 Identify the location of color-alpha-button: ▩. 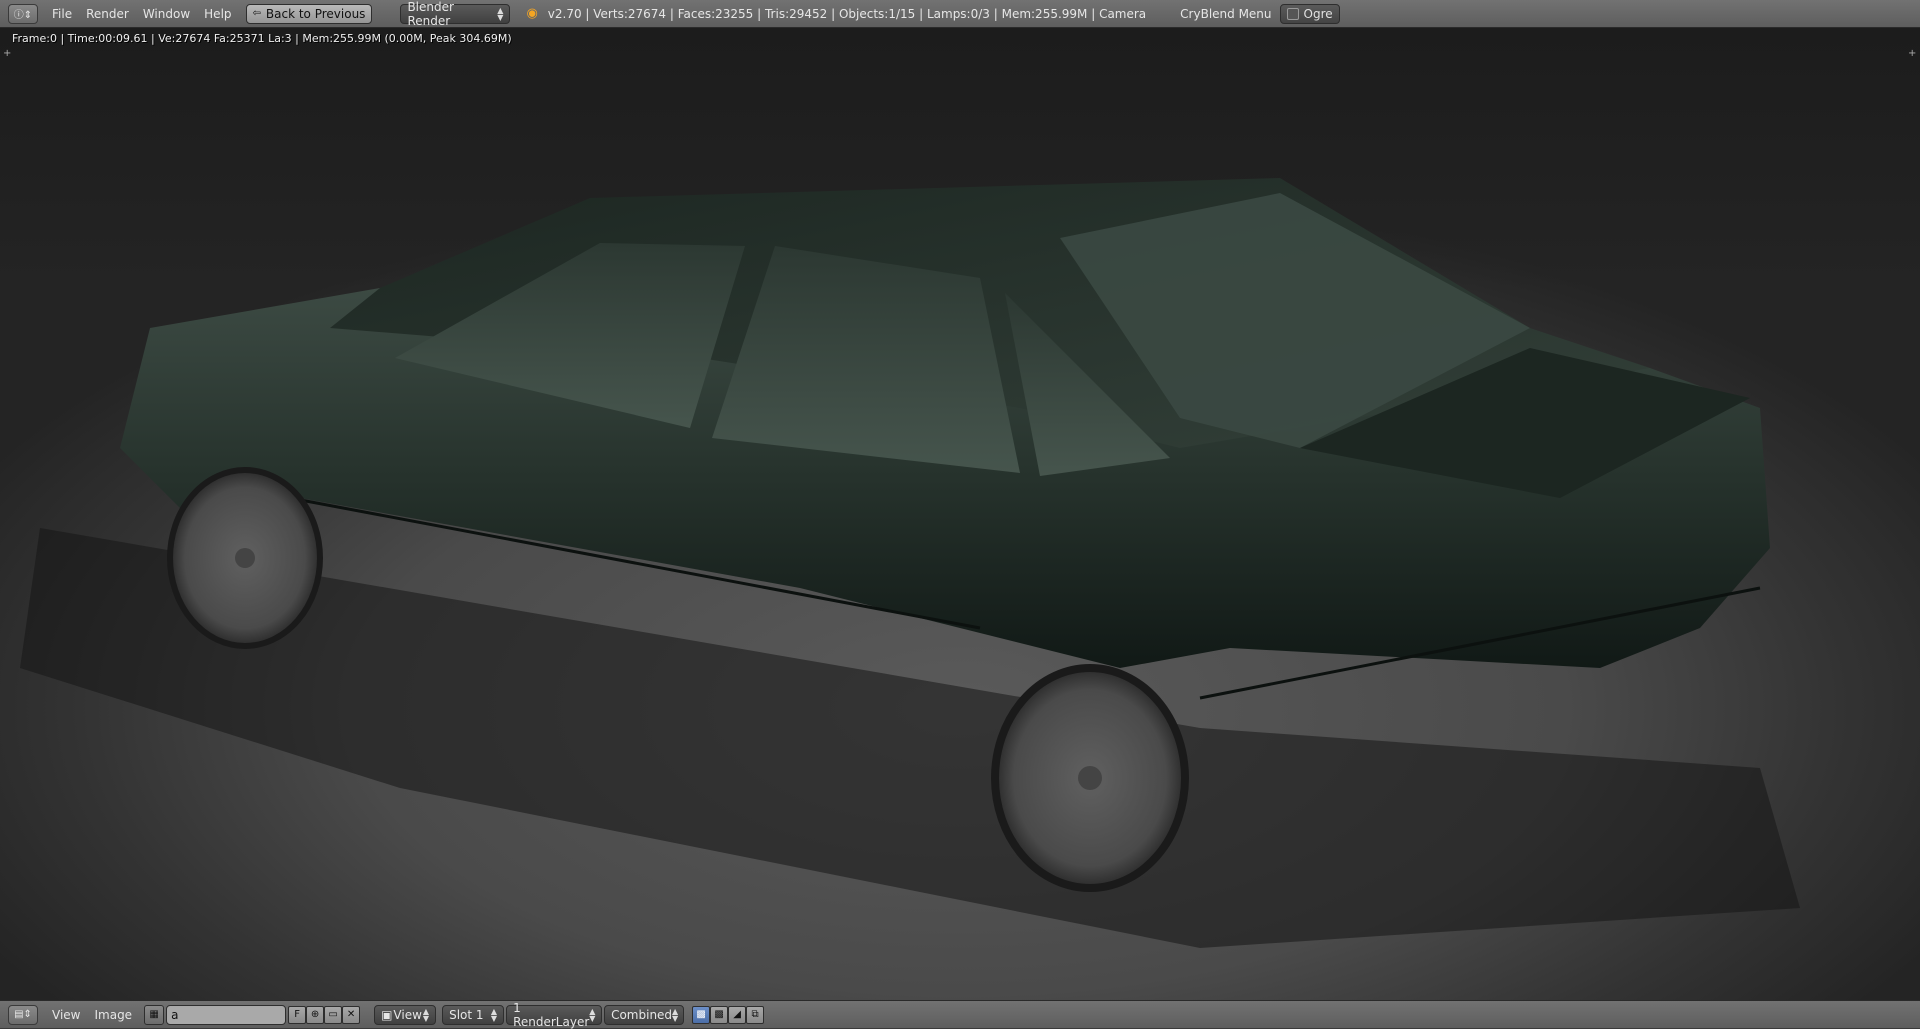
(701, 1014).